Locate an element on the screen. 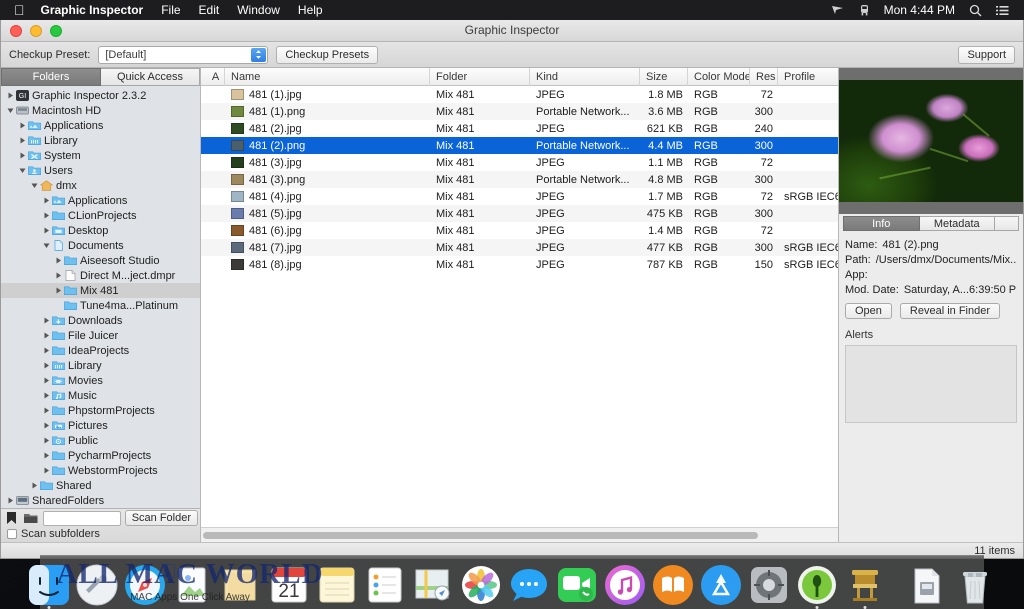  menu-item-file: File is located at coordinates (170, 10).